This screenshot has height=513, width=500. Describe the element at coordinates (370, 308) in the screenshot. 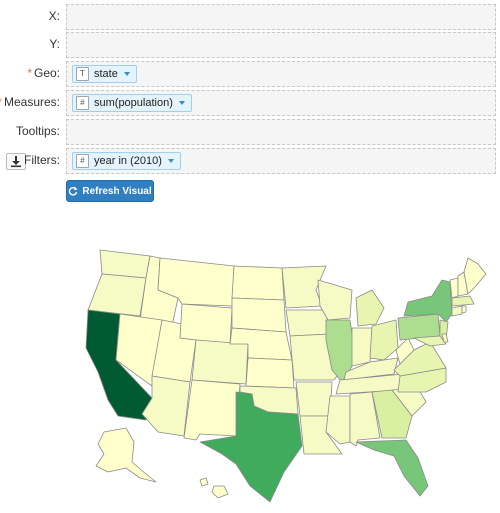

I see `state-michigan` at that location.